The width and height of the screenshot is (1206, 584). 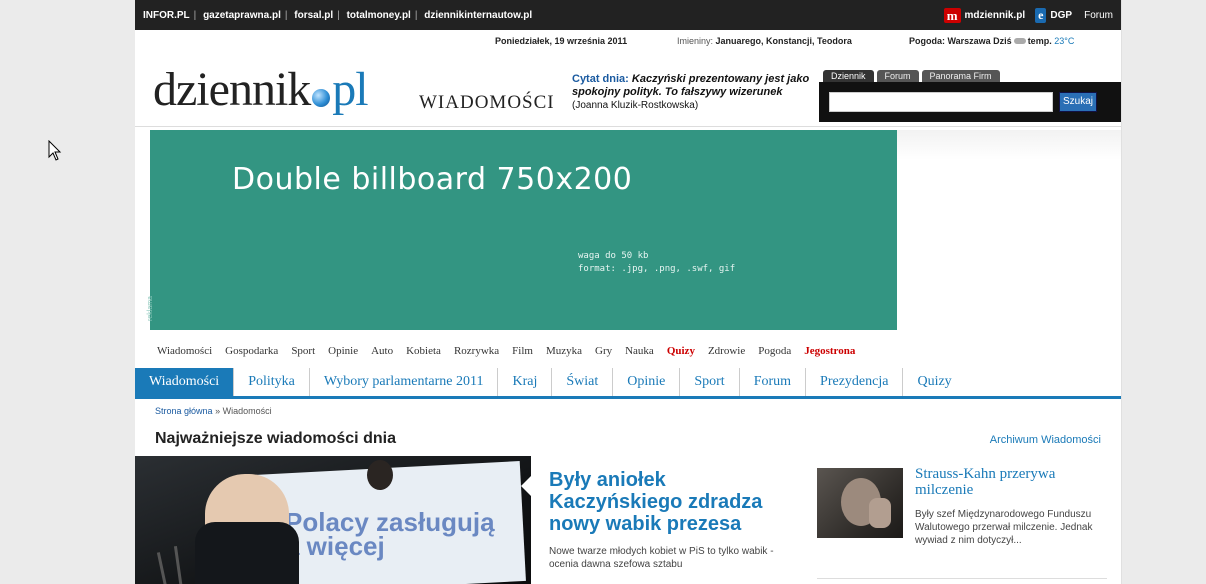 I want to click on side-story-thumbnail, so click(x=860, y=503).